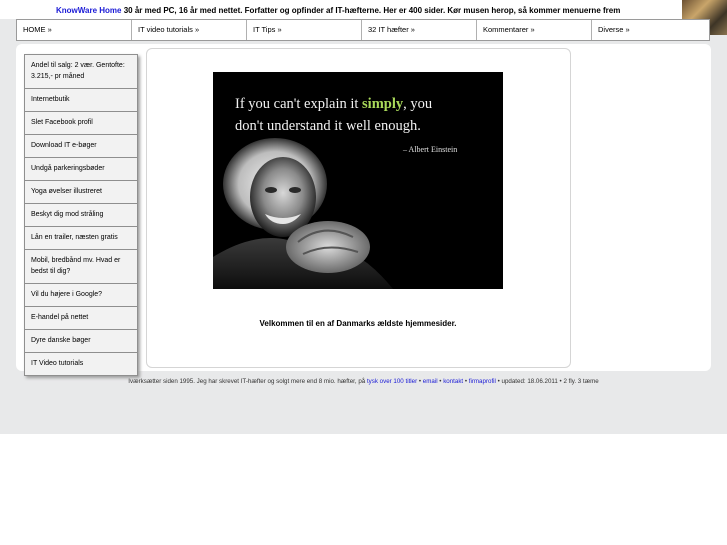 Image resolution: width=727 pixels, height=545 pixels. What do you see at coordinates (74, 30) in the screenshot?
I see `menu-item-home: HOME »` at bounding box center [74, 30].